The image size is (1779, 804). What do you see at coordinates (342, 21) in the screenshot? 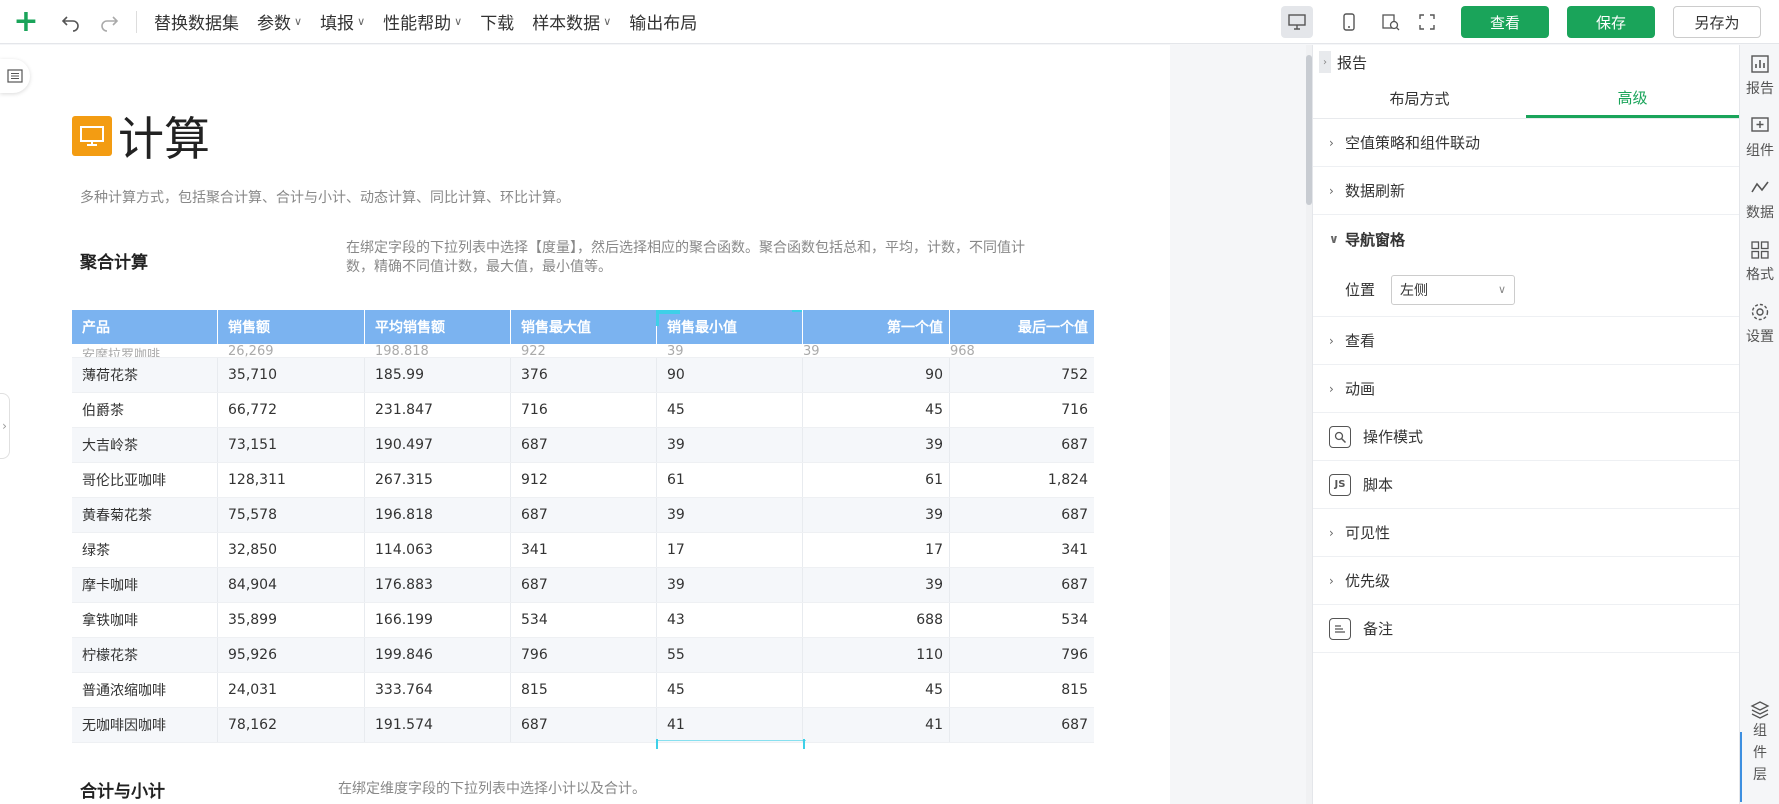
I see `menu-fill: 填报 ∨` at bounding box center [342, 21].